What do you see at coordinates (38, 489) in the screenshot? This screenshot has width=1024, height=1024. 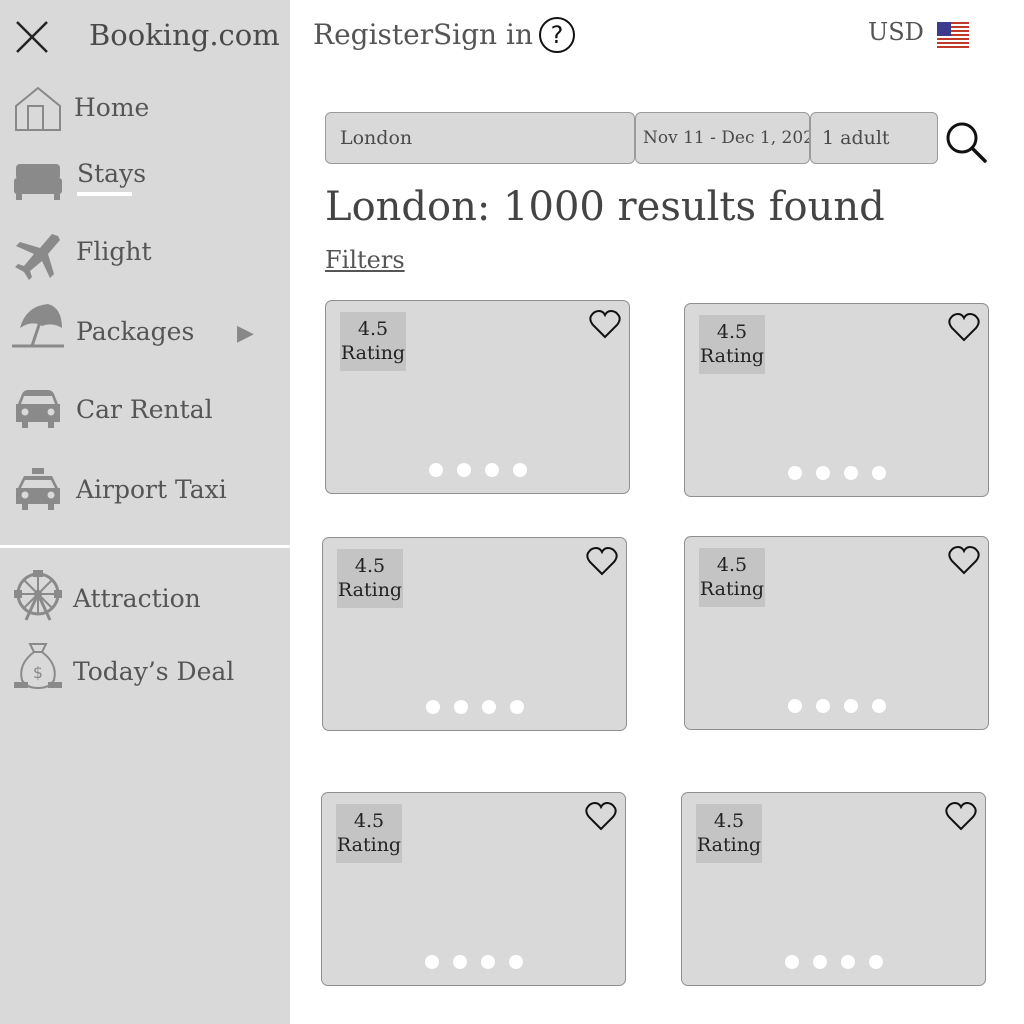 I see `taxi-icon` at bounding box center [38, 489].